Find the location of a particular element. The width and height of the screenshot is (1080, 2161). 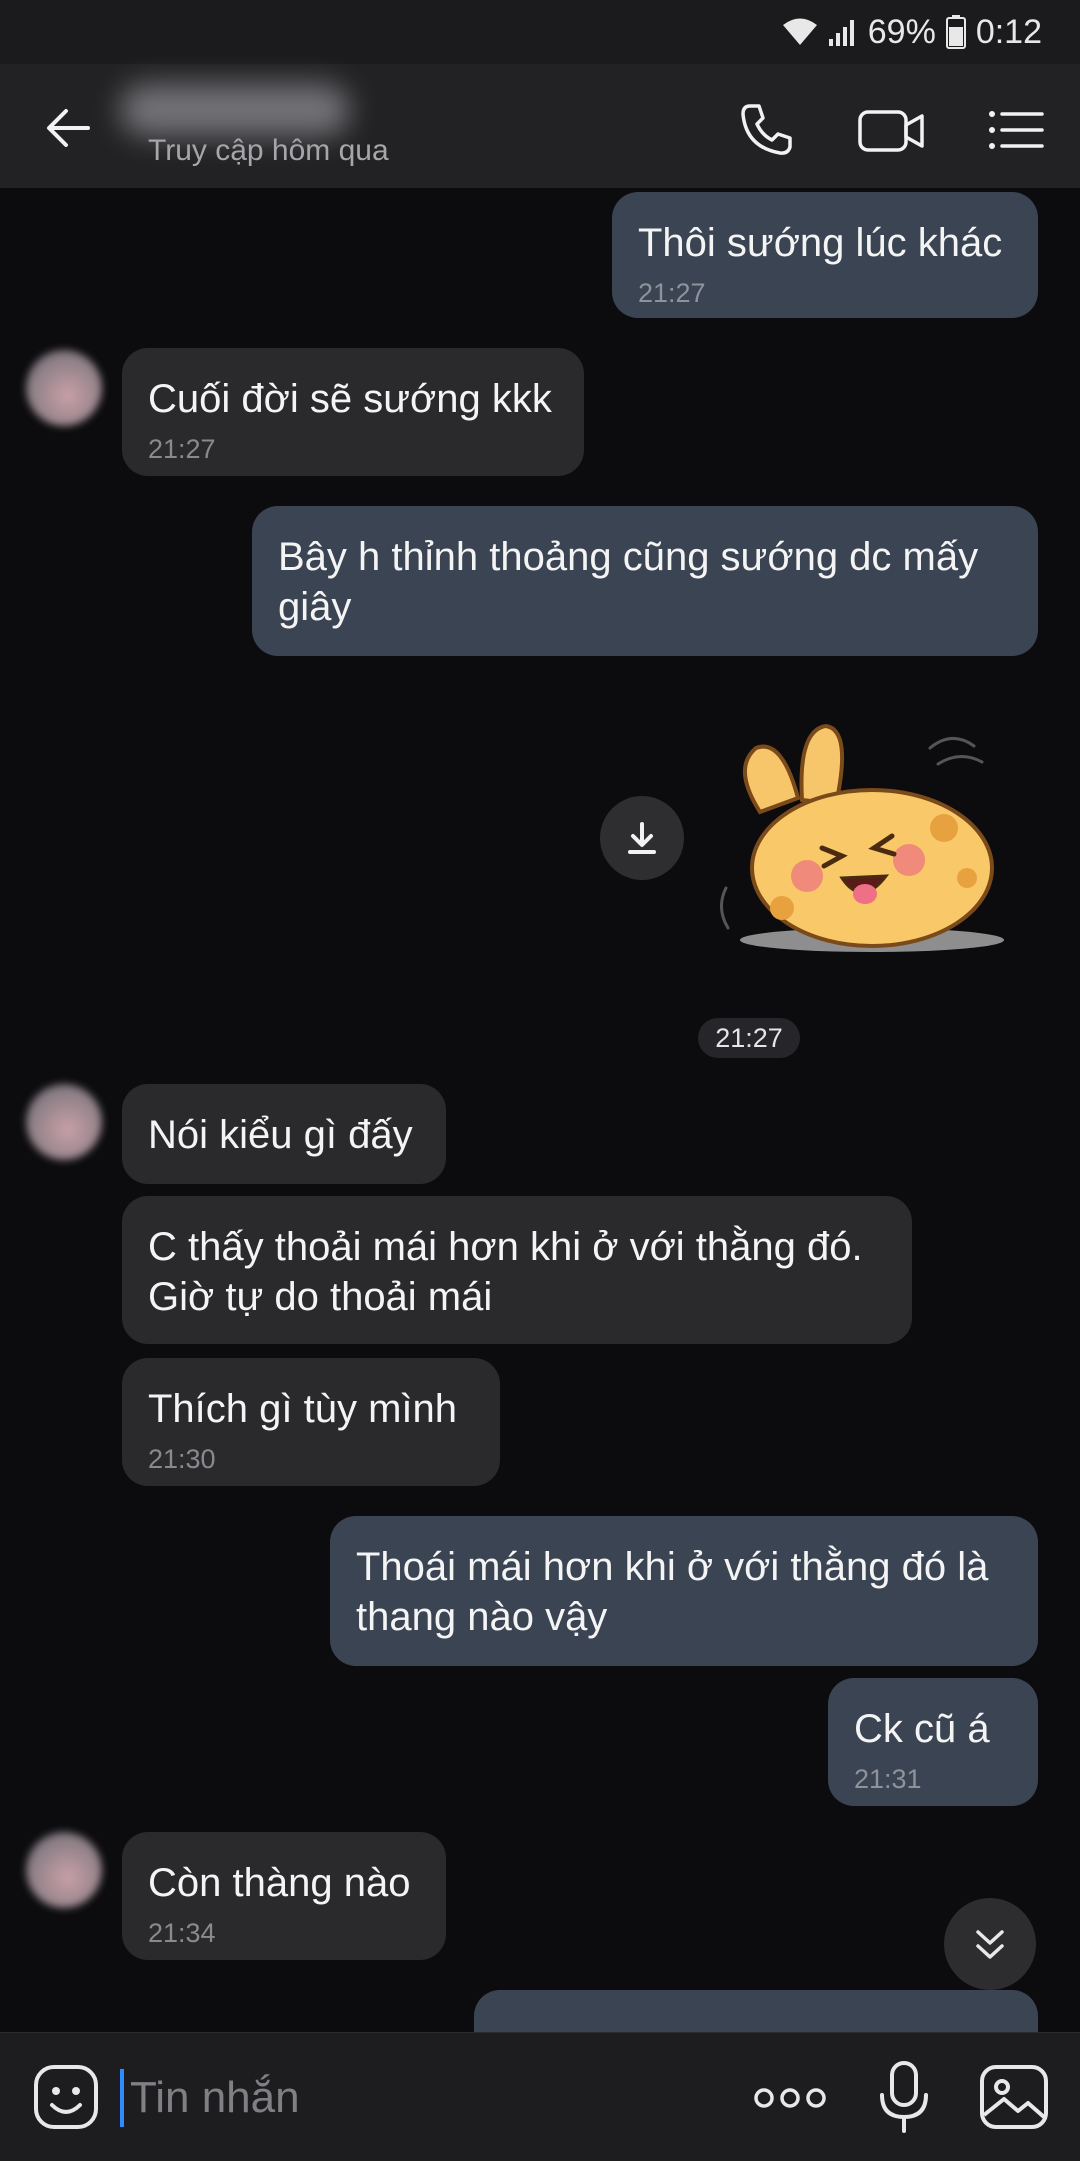

download-sticker-button is located at coordinates (642, 838).